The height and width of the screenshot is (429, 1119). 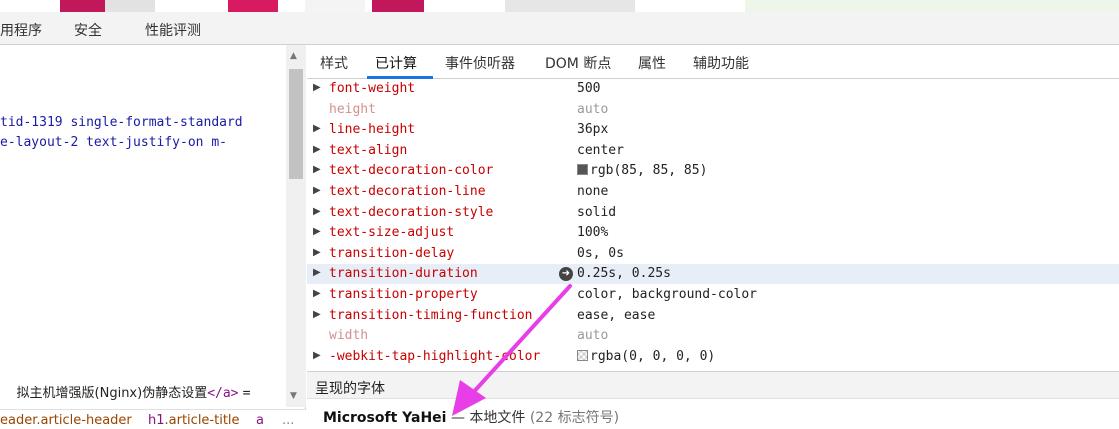 What do you see at coordinates (392, 253) in the screenshot?
I see `property-name: transition-delay` at bounding box center [392, 253].